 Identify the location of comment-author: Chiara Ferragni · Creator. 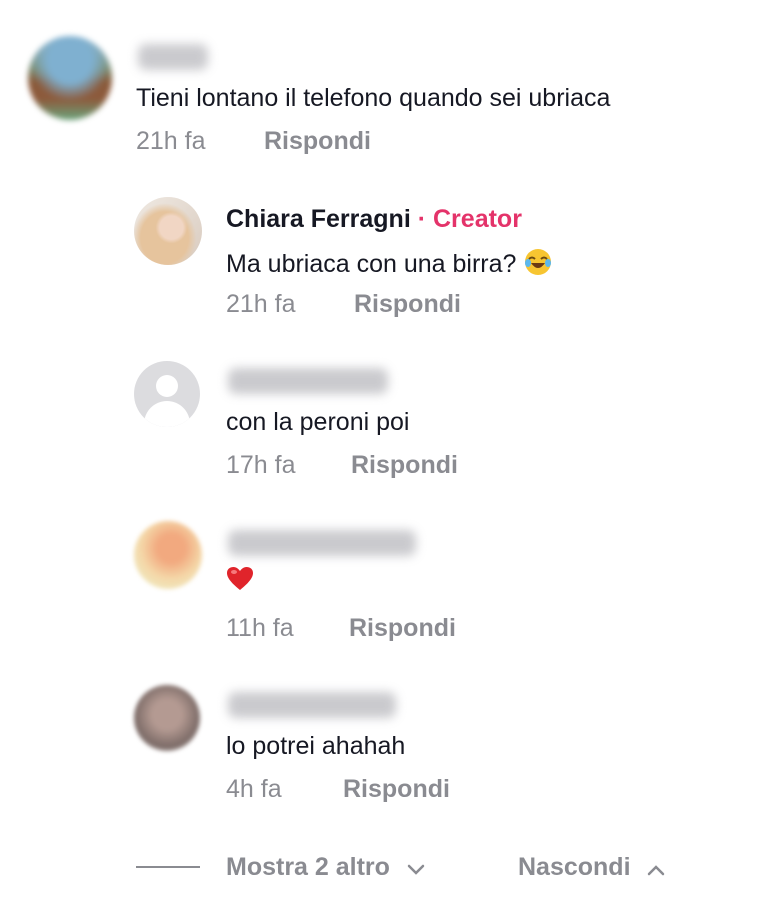
(374, 219).